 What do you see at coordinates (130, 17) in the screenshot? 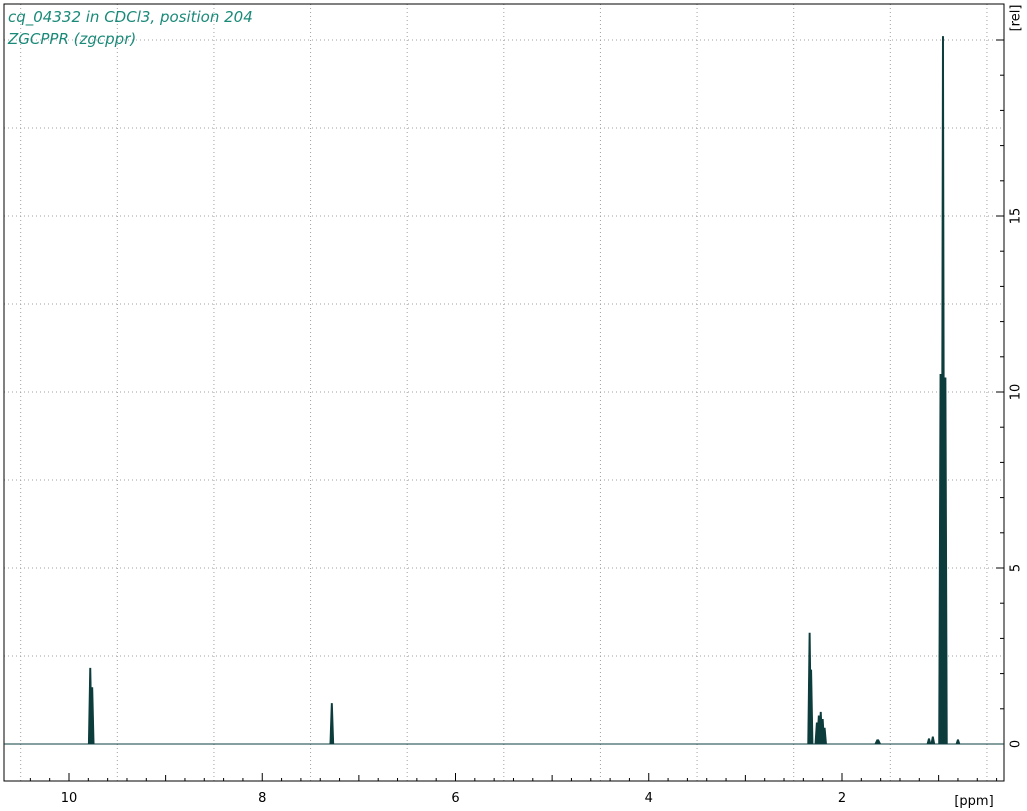
I see `chart-title: cq_04332 in CDCl3, position 204` at bounding box center [130, 17].